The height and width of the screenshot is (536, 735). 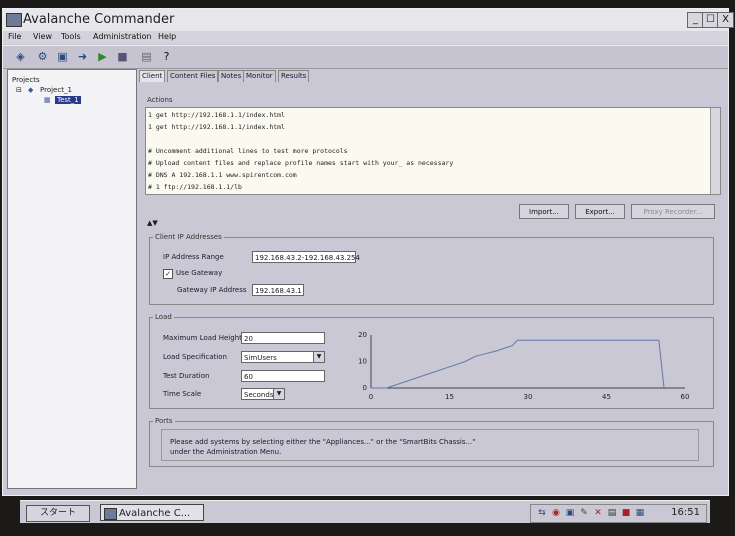 I want to click on tab-results: Results, so click(x=294, y=76).